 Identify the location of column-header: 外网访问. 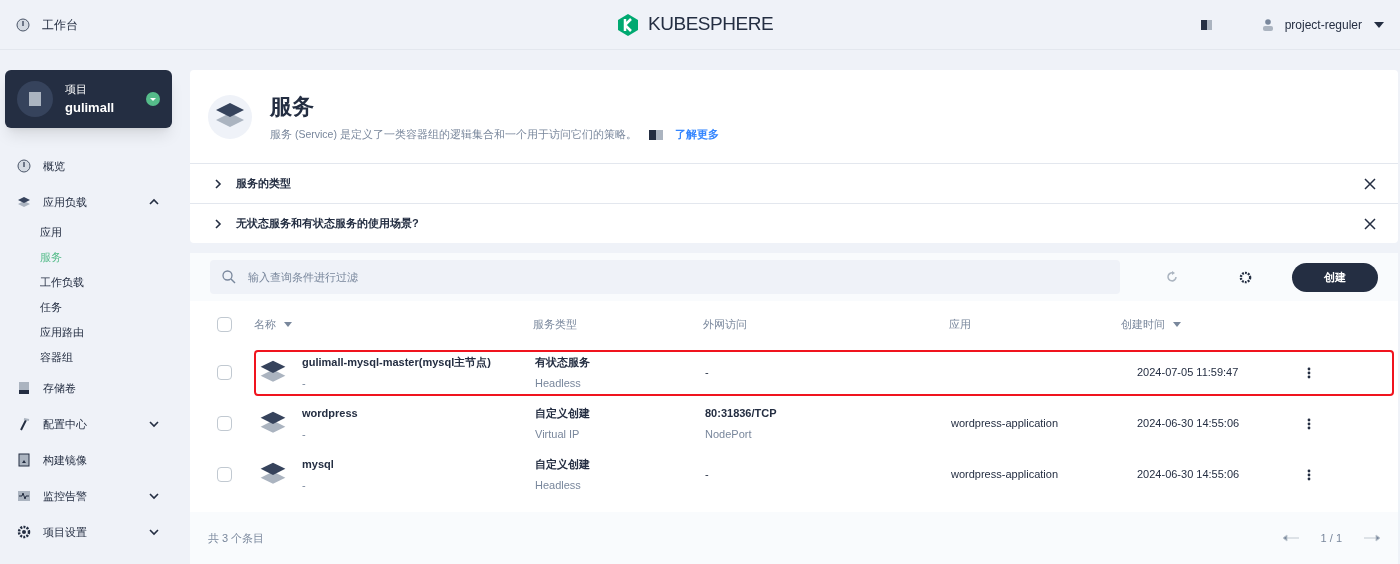
(725, 324).